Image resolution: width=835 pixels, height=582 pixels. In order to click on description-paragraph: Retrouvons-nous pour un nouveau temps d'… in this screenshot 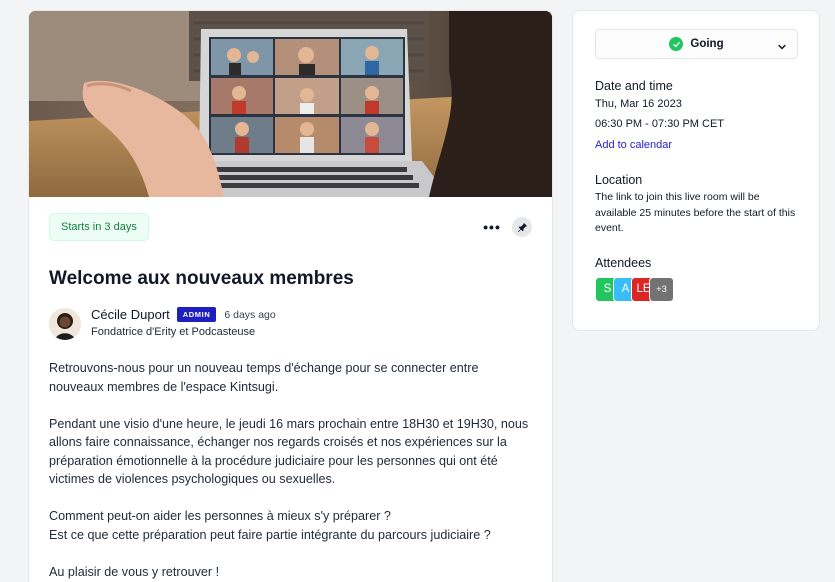, I will do `click(264, 377)`.